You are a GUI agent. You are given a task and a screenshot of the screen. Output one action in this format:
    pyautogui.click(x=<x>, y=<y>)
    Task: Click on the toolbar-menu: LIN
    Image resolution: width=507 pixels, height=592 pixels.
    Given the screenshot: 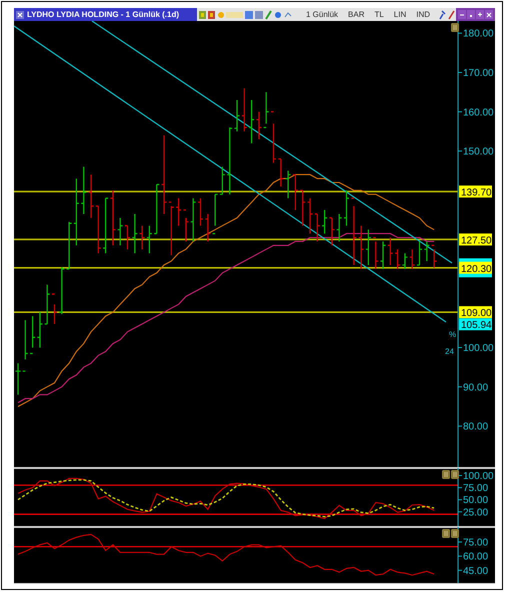 What is the action you would take?
    pyautogui.click(x=400, y=14)
    